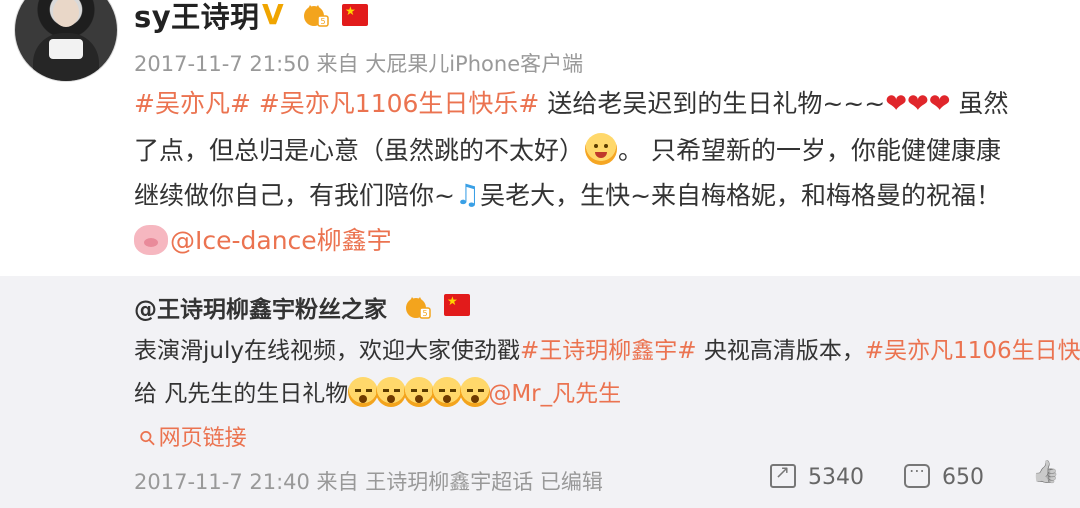 The width and height of the screenshot is (1080, 508). I want to click on comment-icon, so click(917, 474).